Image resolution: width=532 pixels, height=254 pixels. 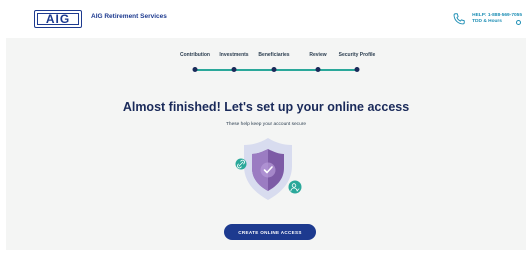 What do you see at coordinates (195, 55) in the screenshot?
I see `step-label-contribution: Contribution` at bounding box center [195, 55].